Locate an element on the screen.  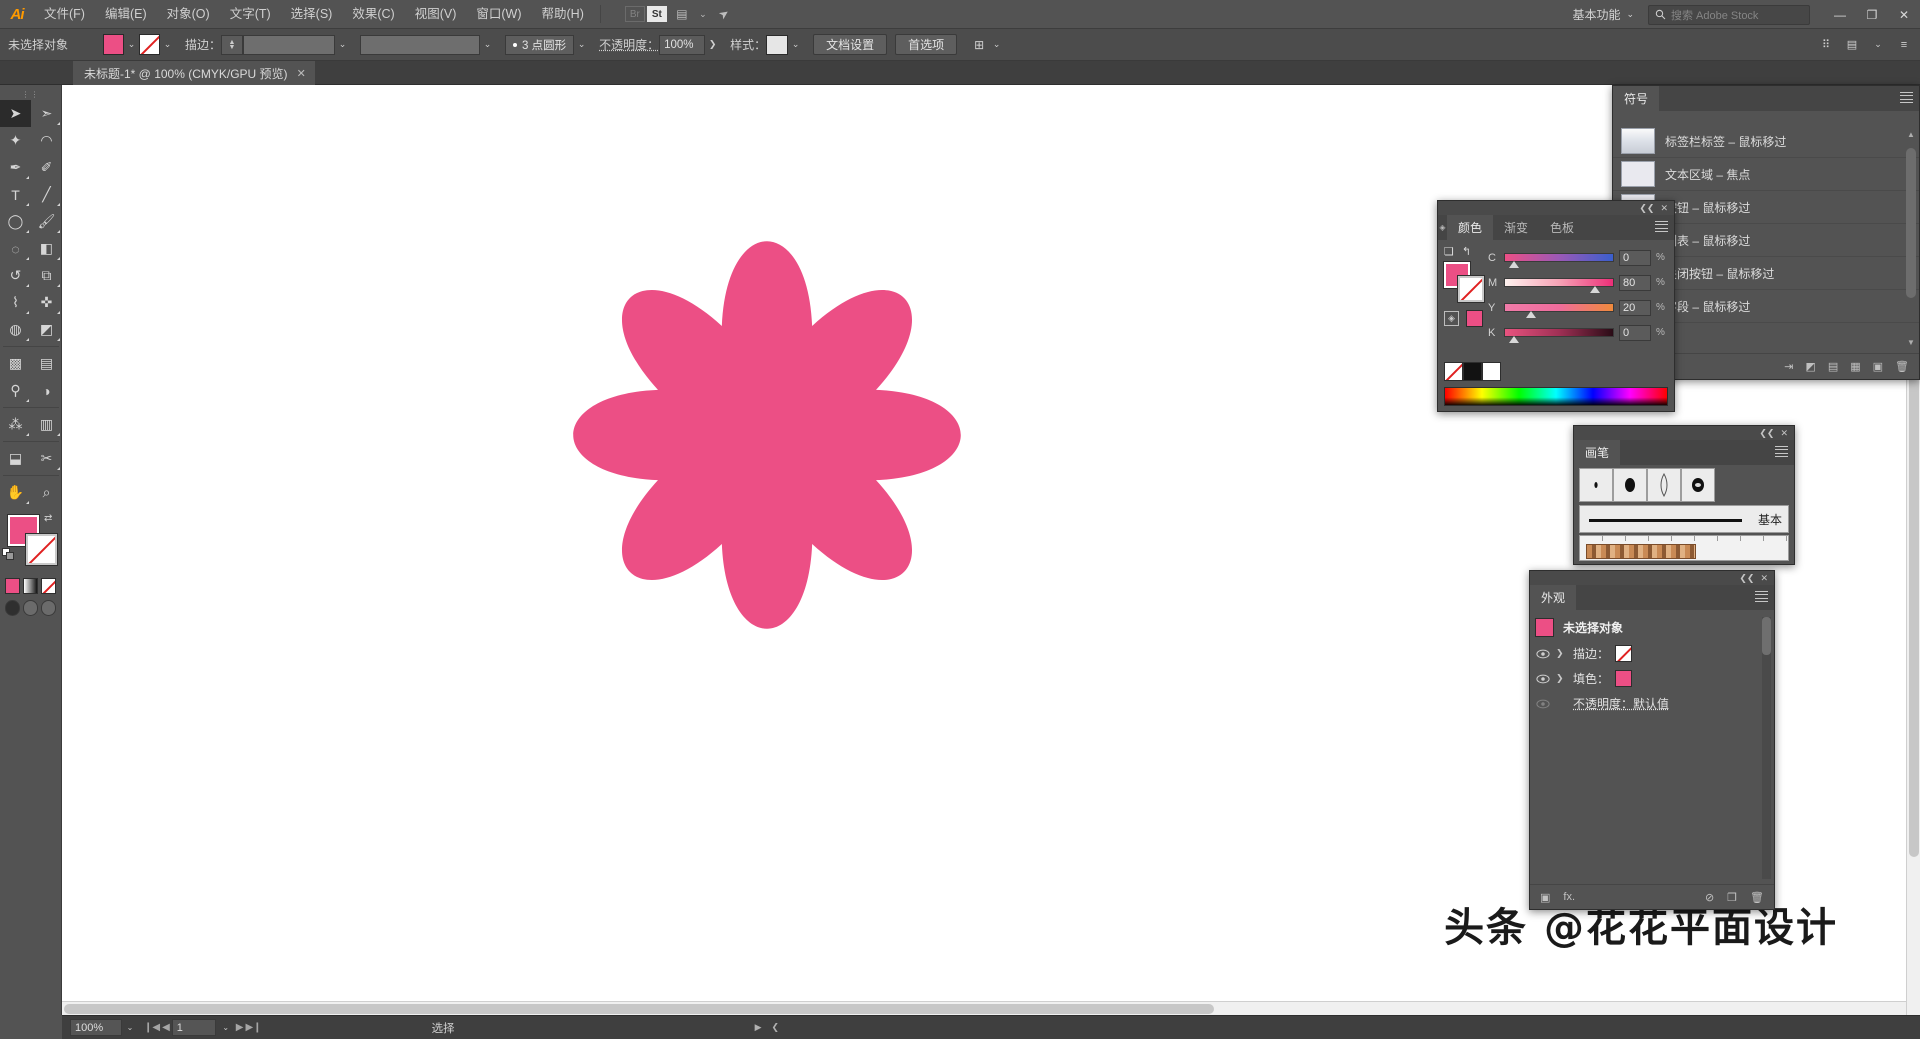
profile-chevron-down-icon: ⌄ is located at coordinates (487, 45).